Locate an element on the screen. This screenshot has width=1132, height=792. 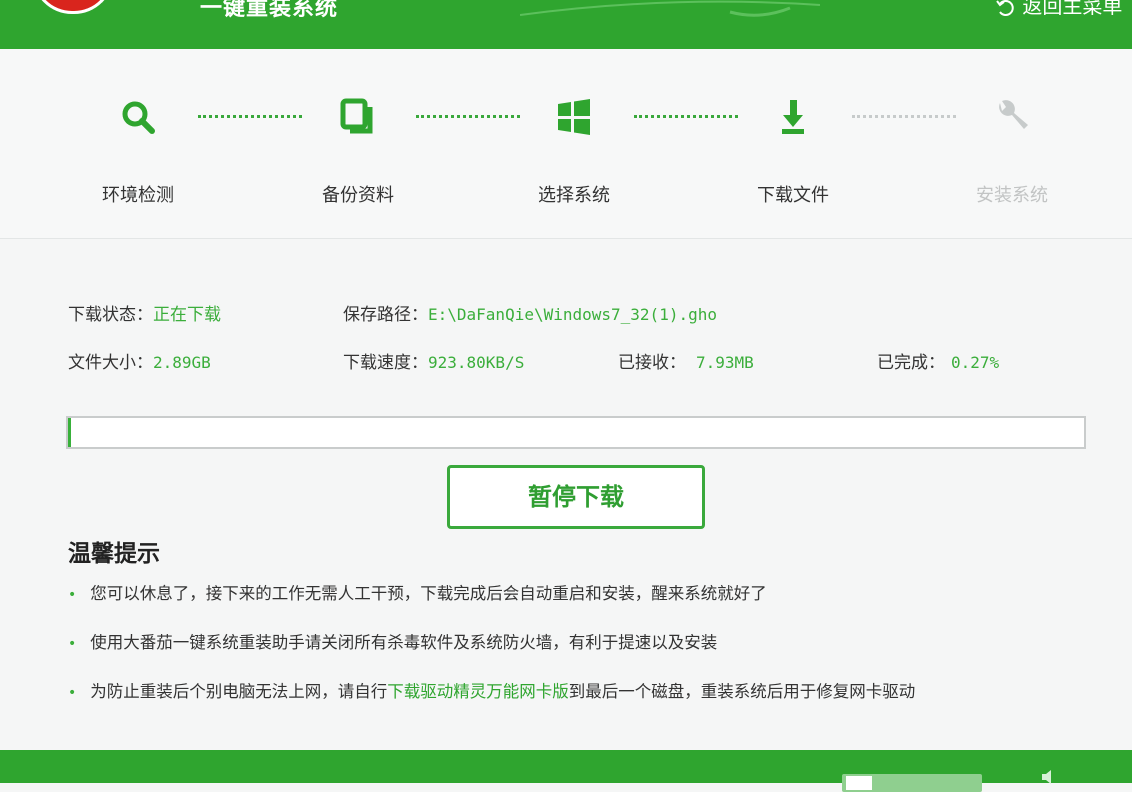
status-label: 下载状态： is located at coordinates (110, 315).